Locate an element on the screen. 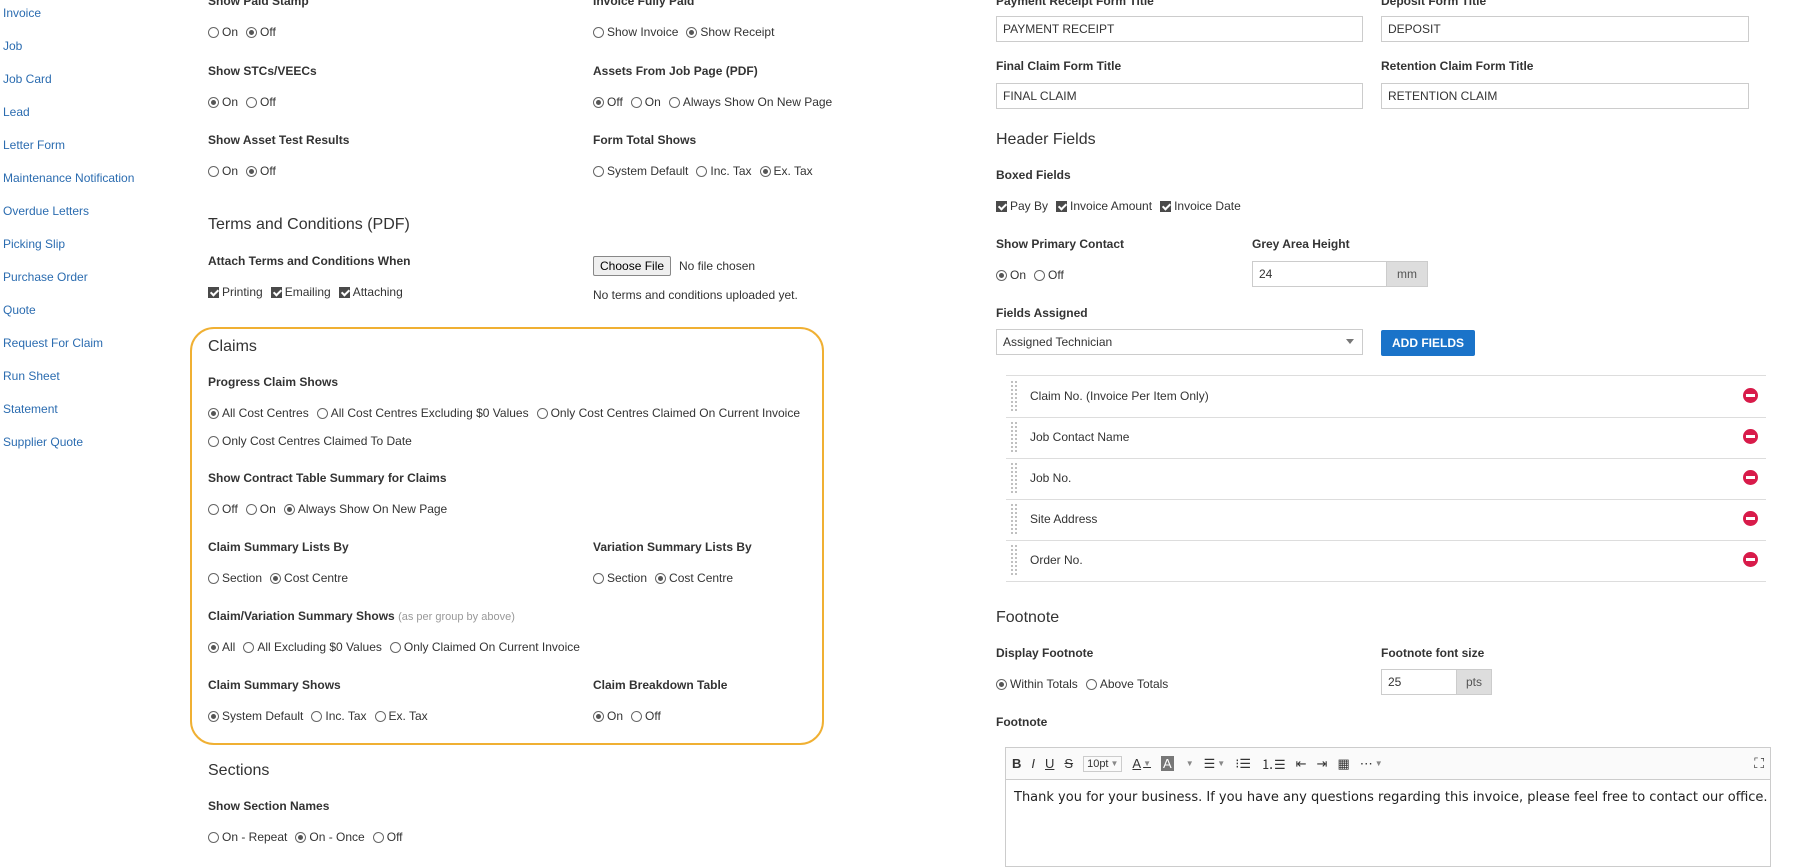 The height and width of the screenshot is (867, 1802). radio-option-ex-tax: Ex. Tax is located at coordinates (786, 171).